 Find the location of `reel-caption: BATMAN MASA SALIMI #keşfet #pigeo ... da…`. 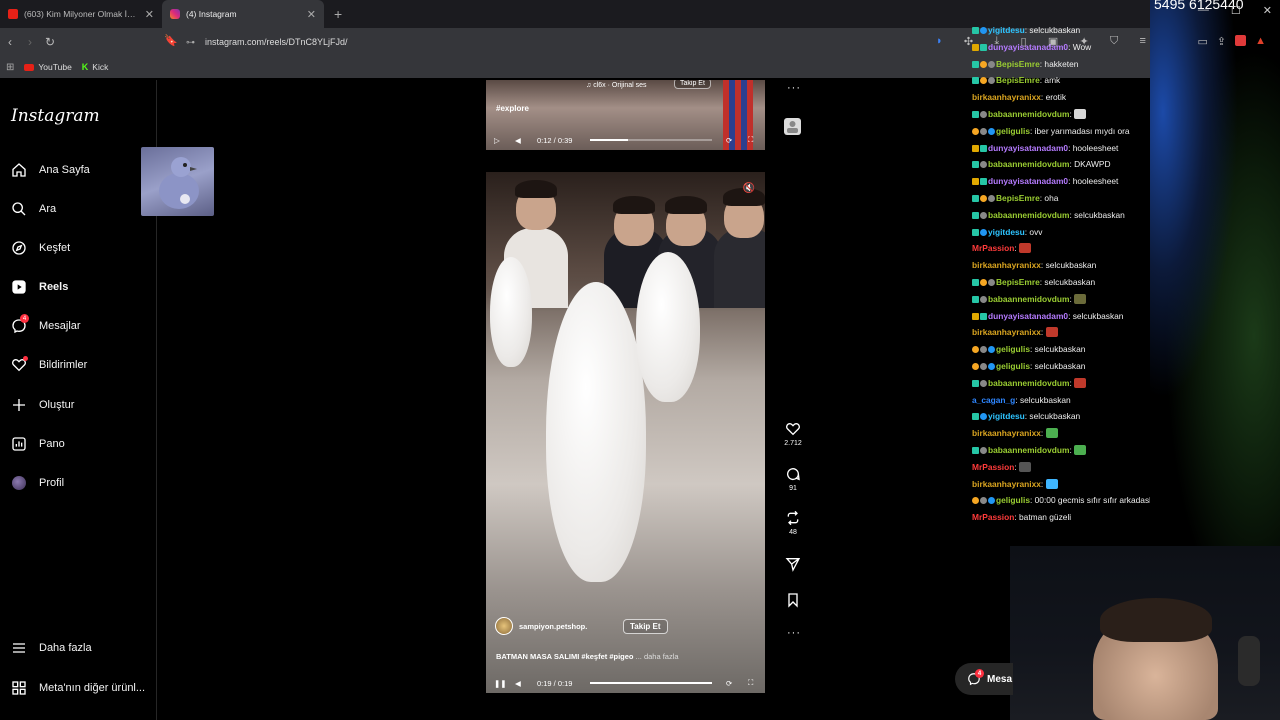

reel-caption: BATMAN MASA SALIMI #keşfet #pigeo ... da… is located at coordinates (587, 656).